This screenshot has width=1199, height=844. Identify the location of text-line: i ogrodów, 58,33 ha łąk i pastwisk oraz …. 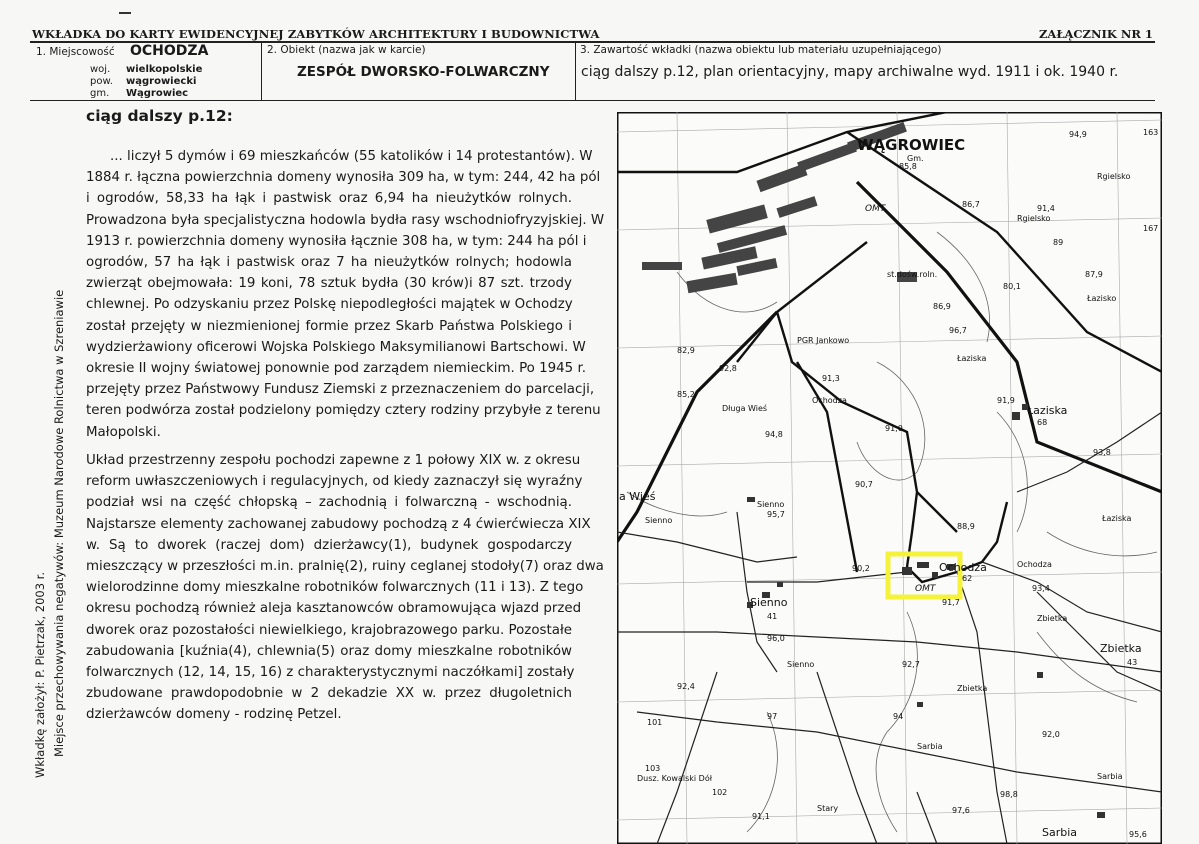
(329, 199).